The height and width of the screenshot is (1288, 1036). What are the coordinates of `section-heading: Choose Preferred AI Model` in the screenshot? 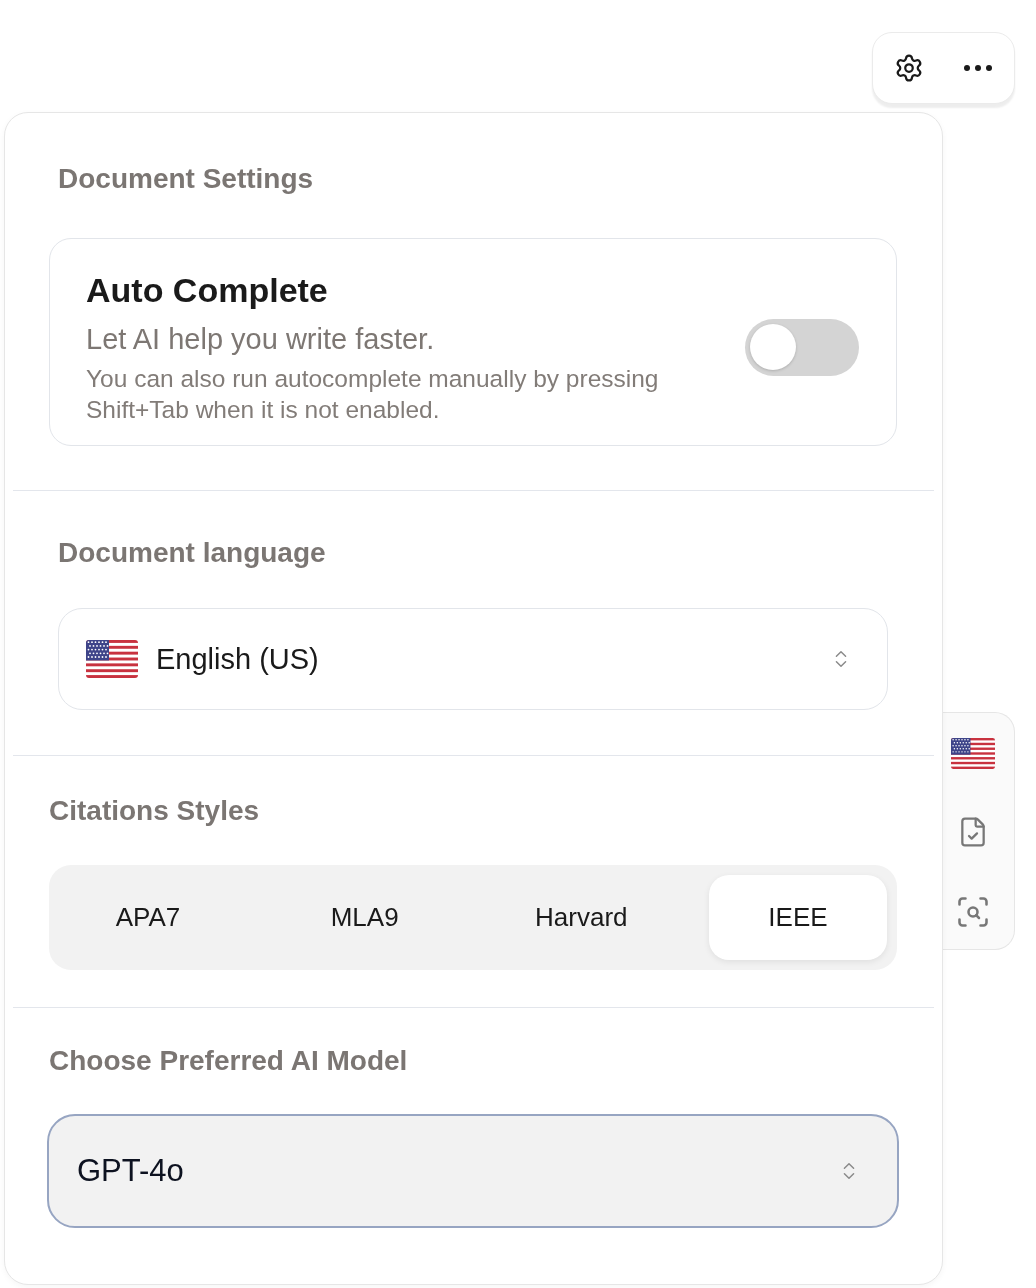 It's located at (228, 1061).